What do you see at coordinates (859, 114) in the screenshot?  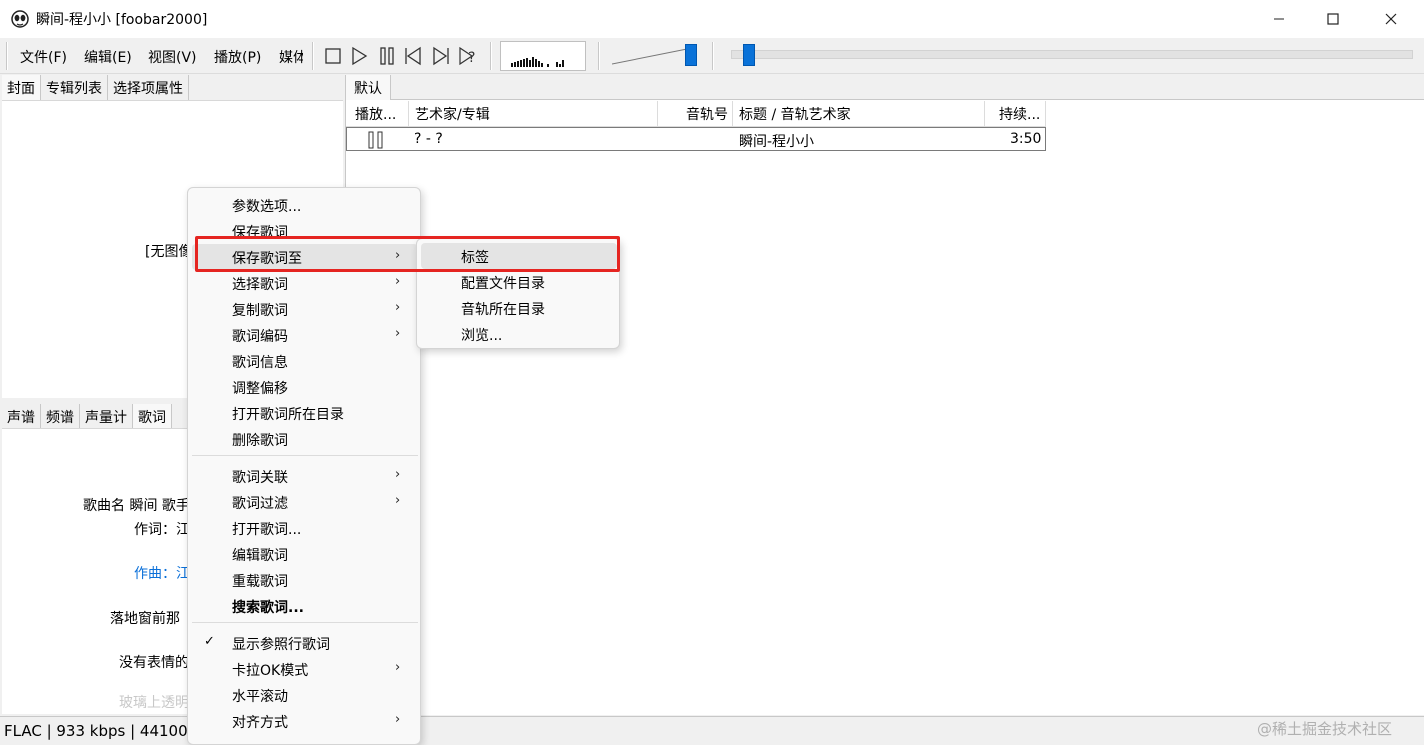 I see `column-title: 标题 / 音轨艺术家` at bounding box center [859, 114].